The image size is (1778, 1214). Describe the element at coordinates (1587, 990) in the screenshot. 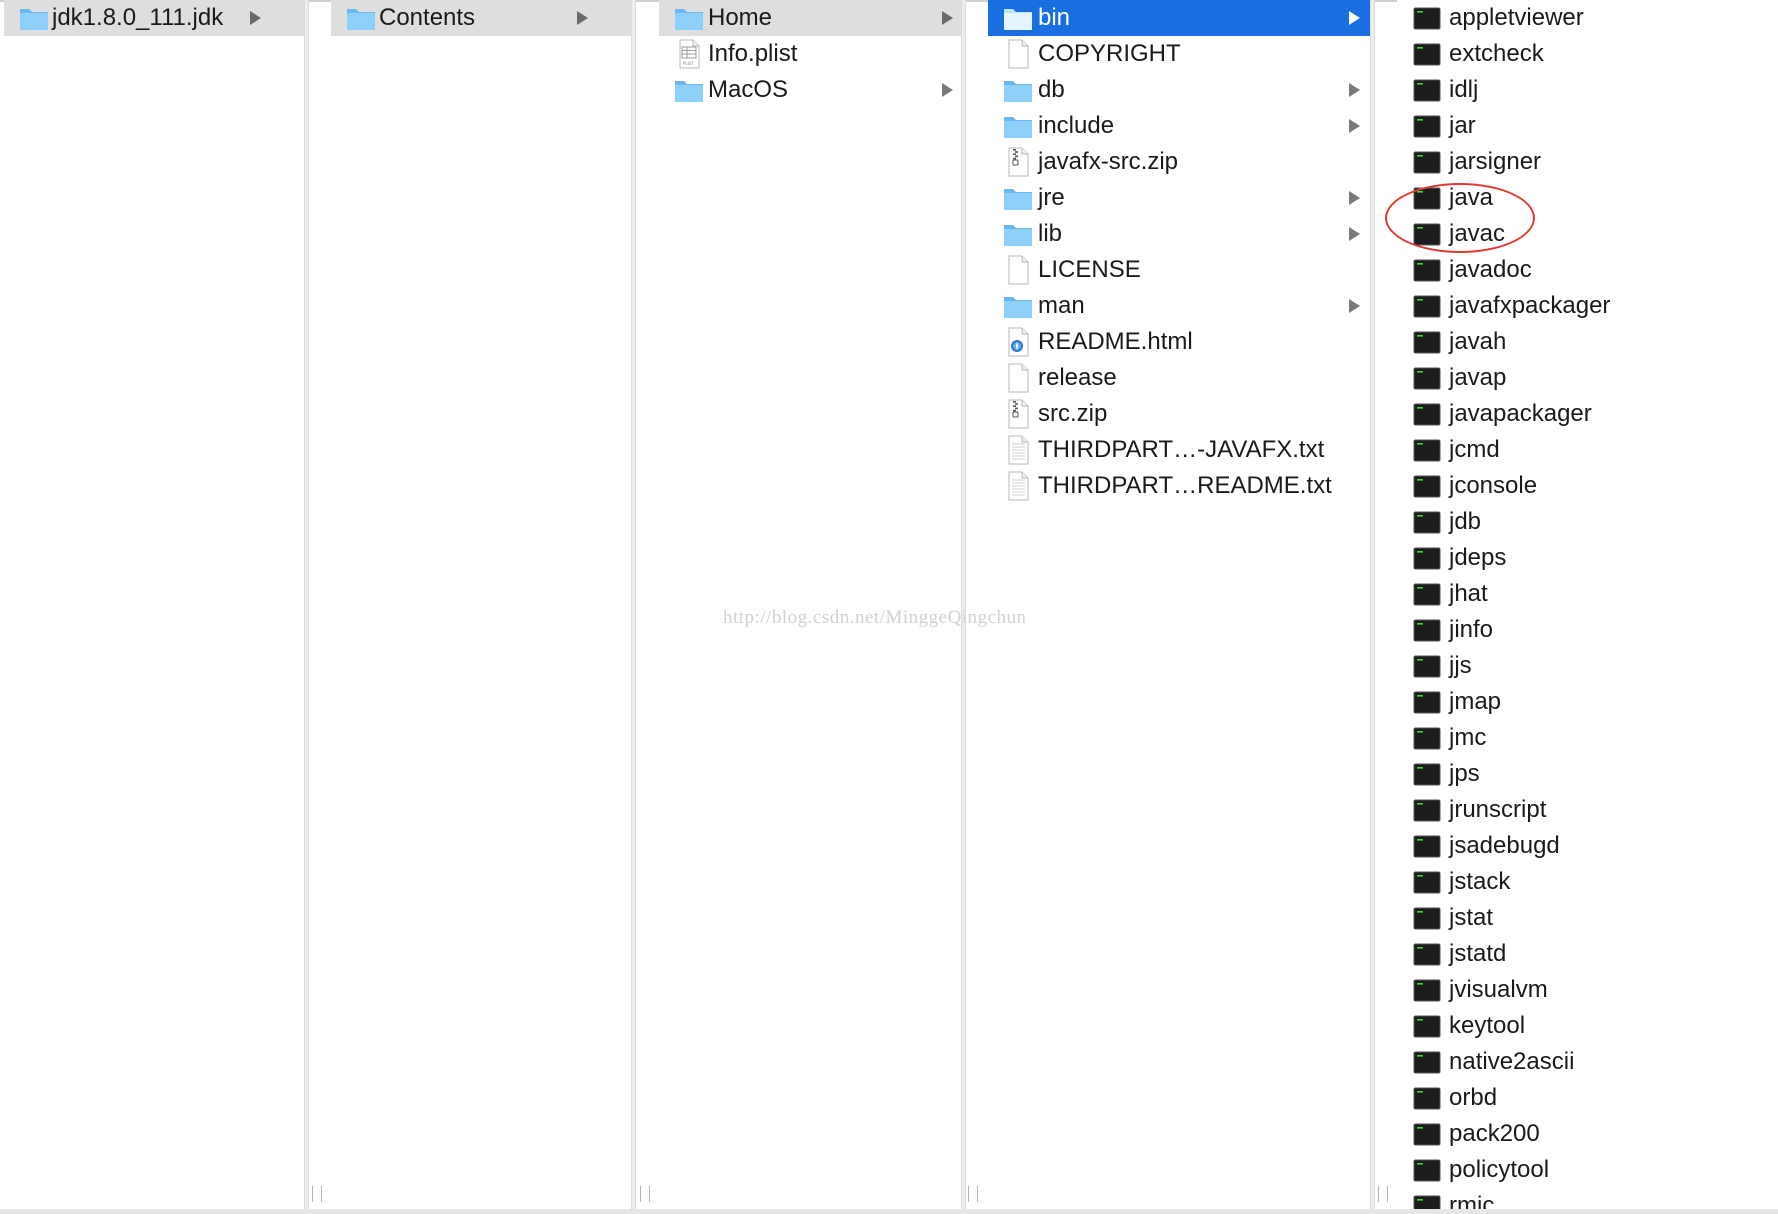

I see `file-row-jvisualvm: jvisualvm` at that location.